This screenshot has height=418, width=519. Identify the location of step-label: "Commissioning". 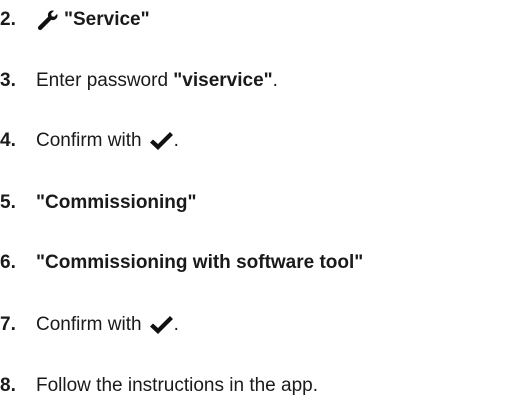
(116, 202).